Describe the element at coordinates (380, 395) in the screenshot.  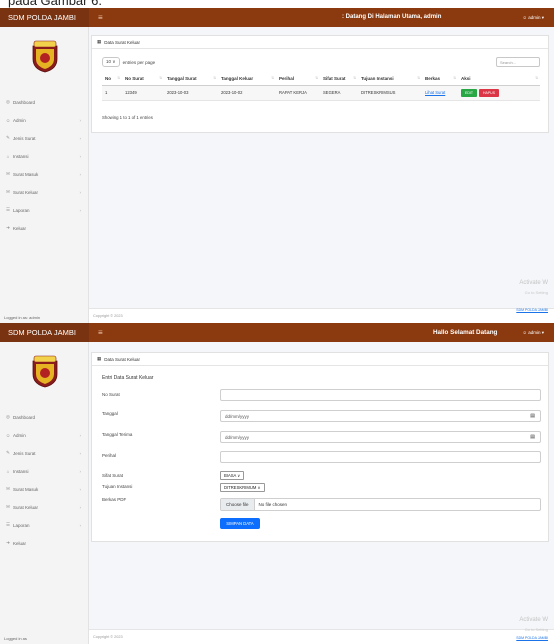
I see `no-surat-input` at that location.